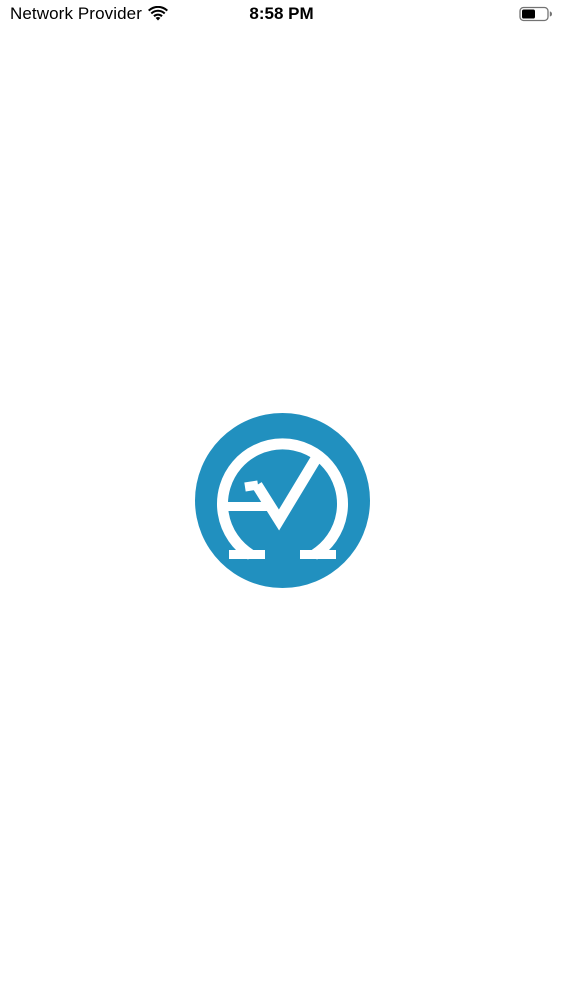 This screenshot has height=1000, width=563. Describe the element at coordinates (535, 14) in the screenshot. I see `battery-icon` at that location.